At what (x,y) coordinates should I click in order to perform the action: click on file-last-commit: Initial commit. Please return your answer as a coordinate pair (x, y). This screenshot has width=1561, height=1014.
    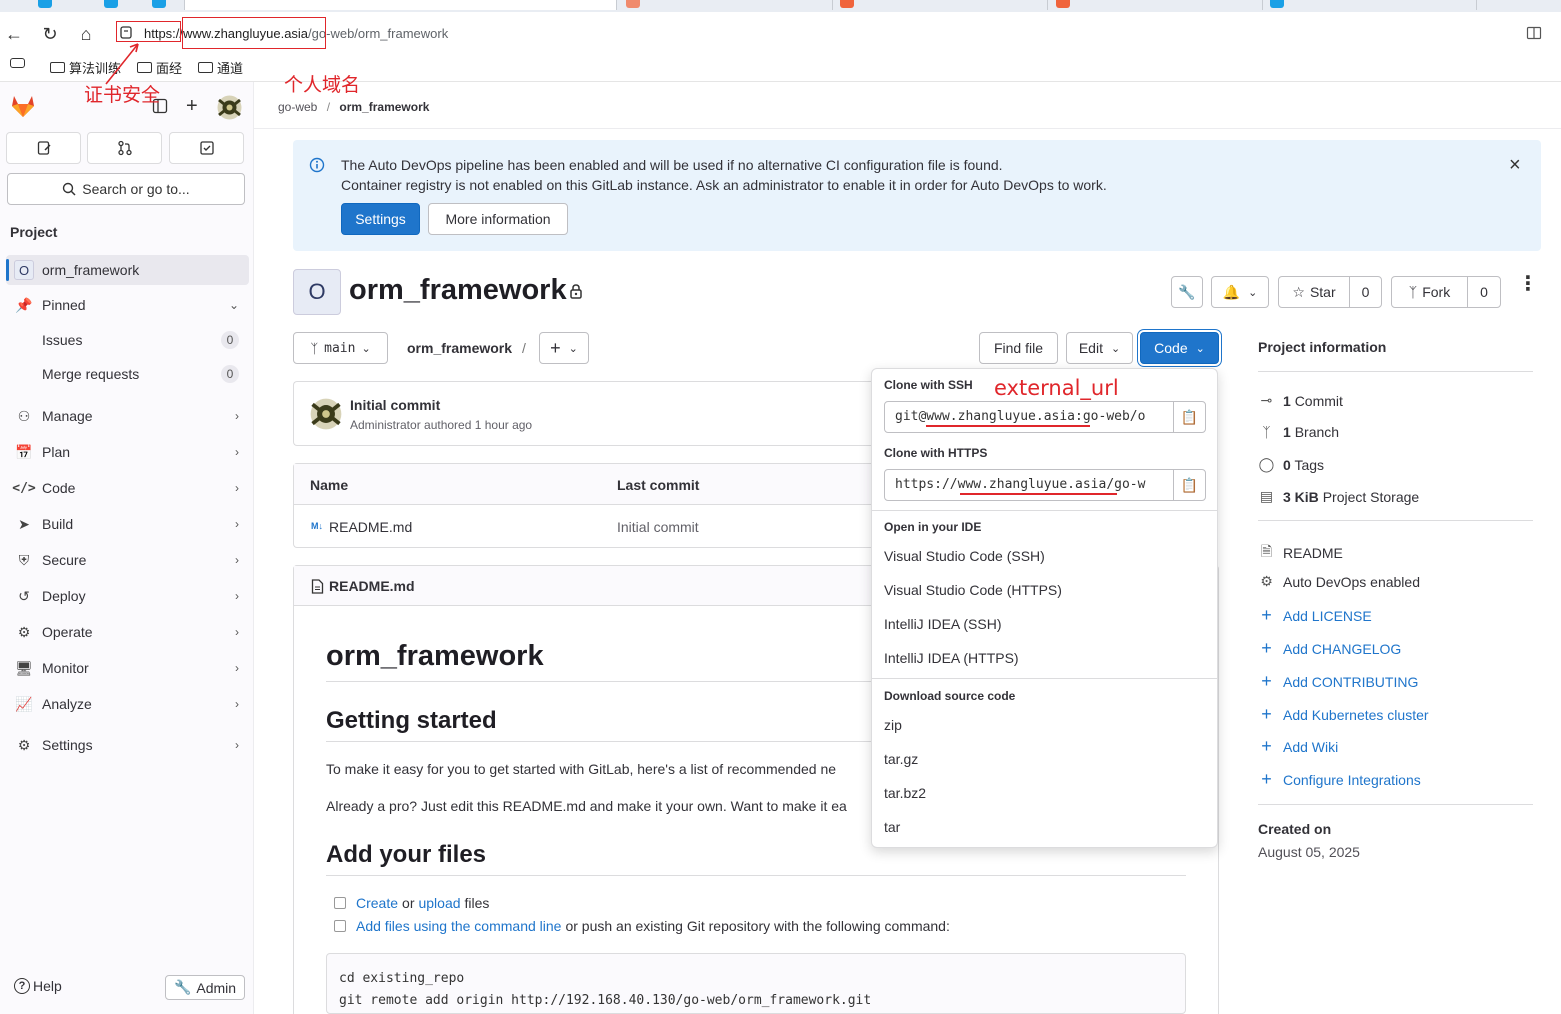
    Looking at the image, I should click on (658, 527).